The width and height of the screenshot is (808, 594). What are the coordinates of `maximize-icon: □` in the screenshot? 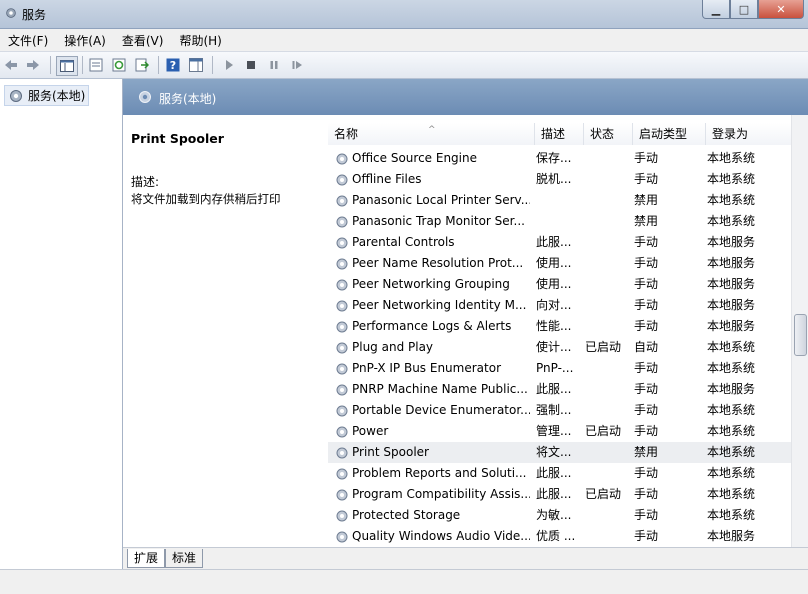 It's located at (744, 9).